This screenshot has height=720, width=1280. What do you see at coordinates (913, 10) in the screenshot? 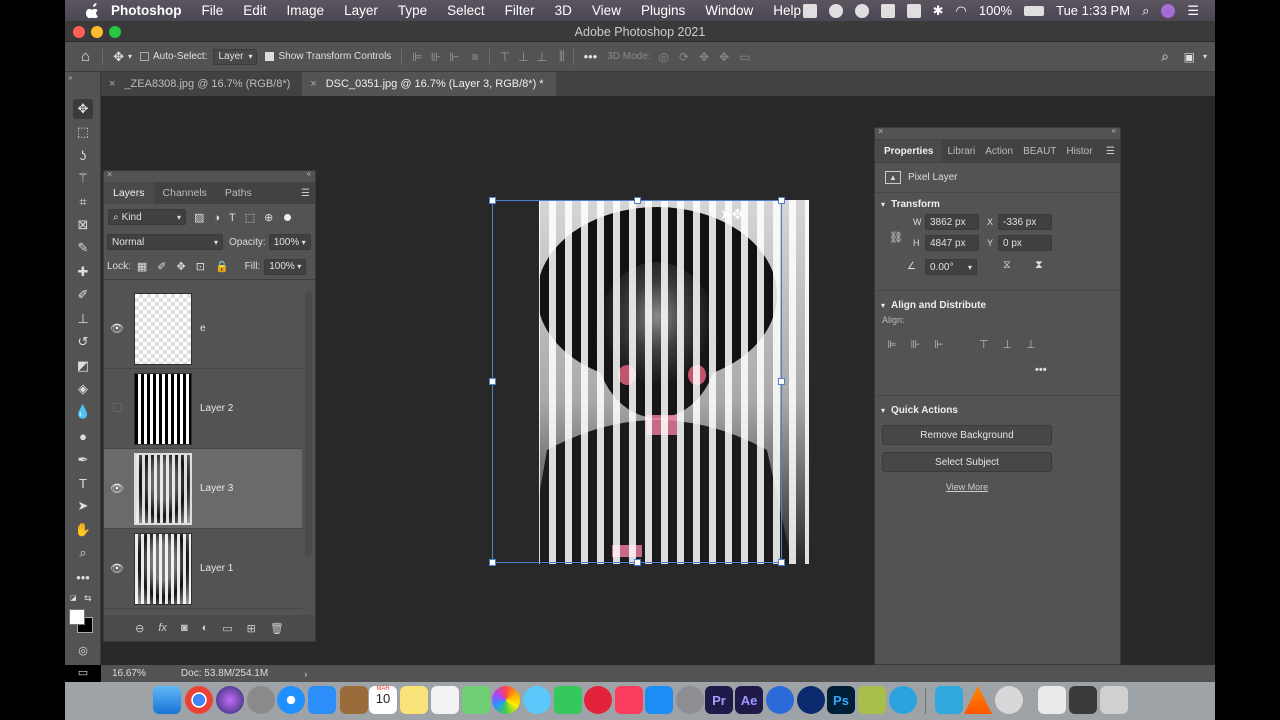
I see `vlc-tray-icon` at bounding box center [913, 10].